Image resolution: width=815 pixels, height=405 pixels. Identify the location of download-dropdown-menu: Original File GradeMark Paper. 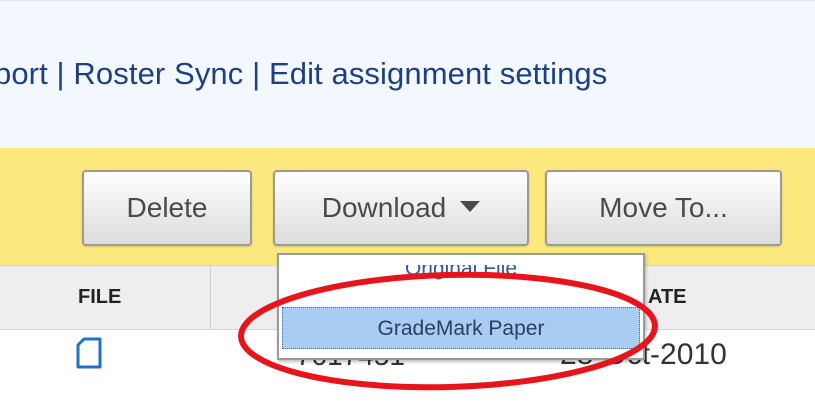
(461, 306).